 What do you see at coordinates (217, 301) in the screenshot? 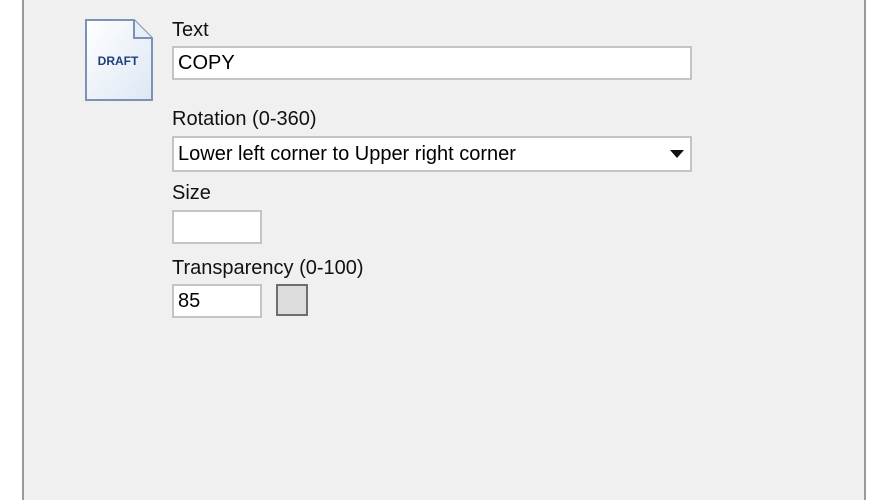
I see `transparency-input` at bounding box center [217, 301].